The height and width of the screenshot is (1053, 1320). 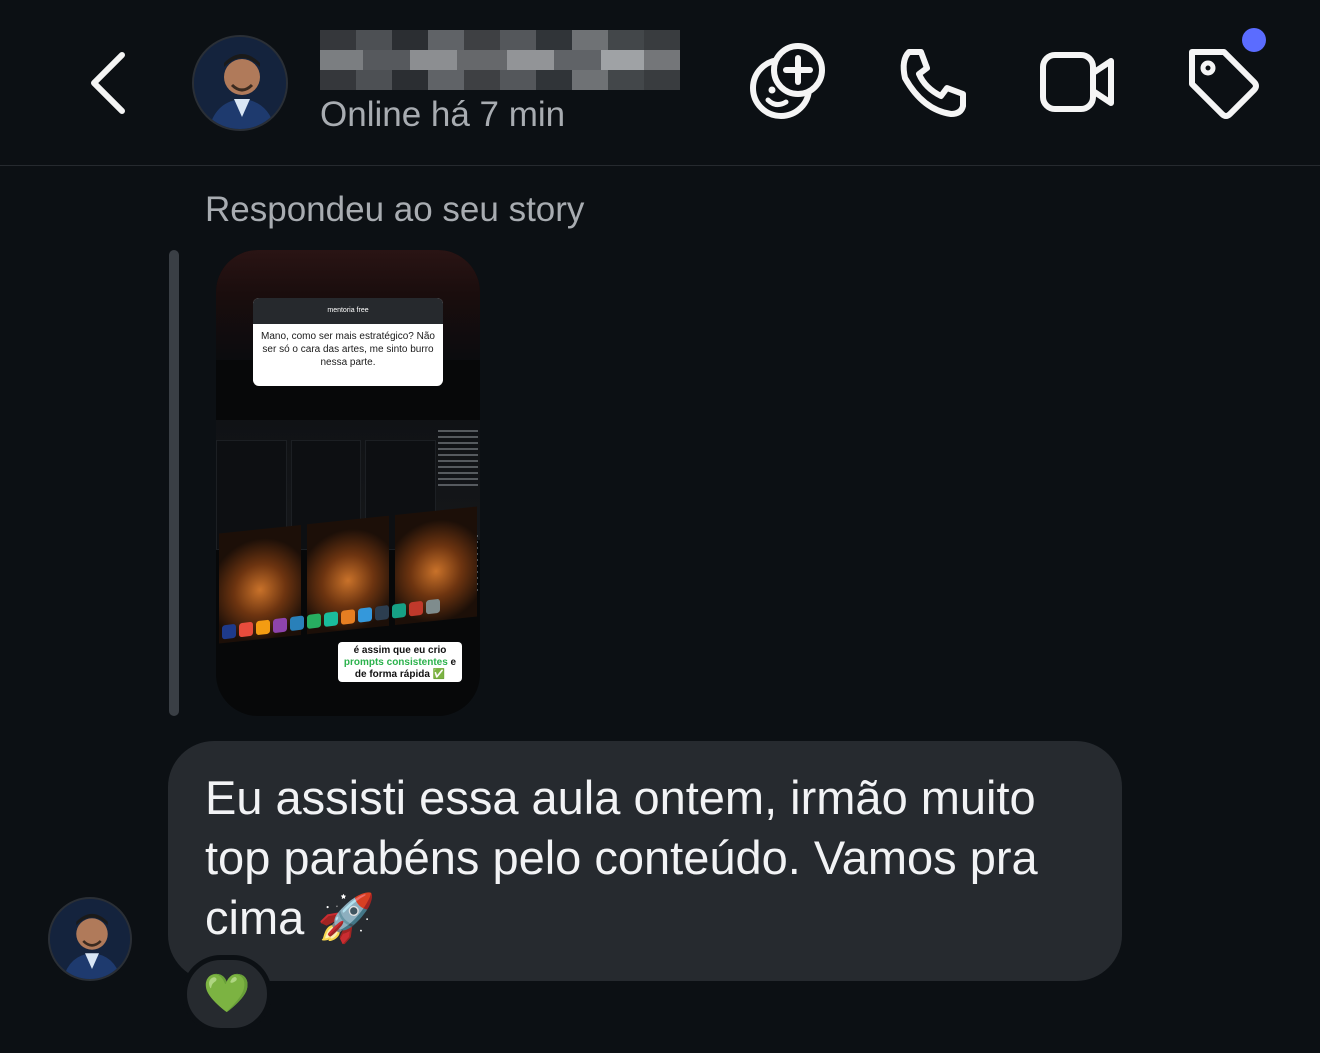 I want to click on back-button, so click(x=108, y=83).